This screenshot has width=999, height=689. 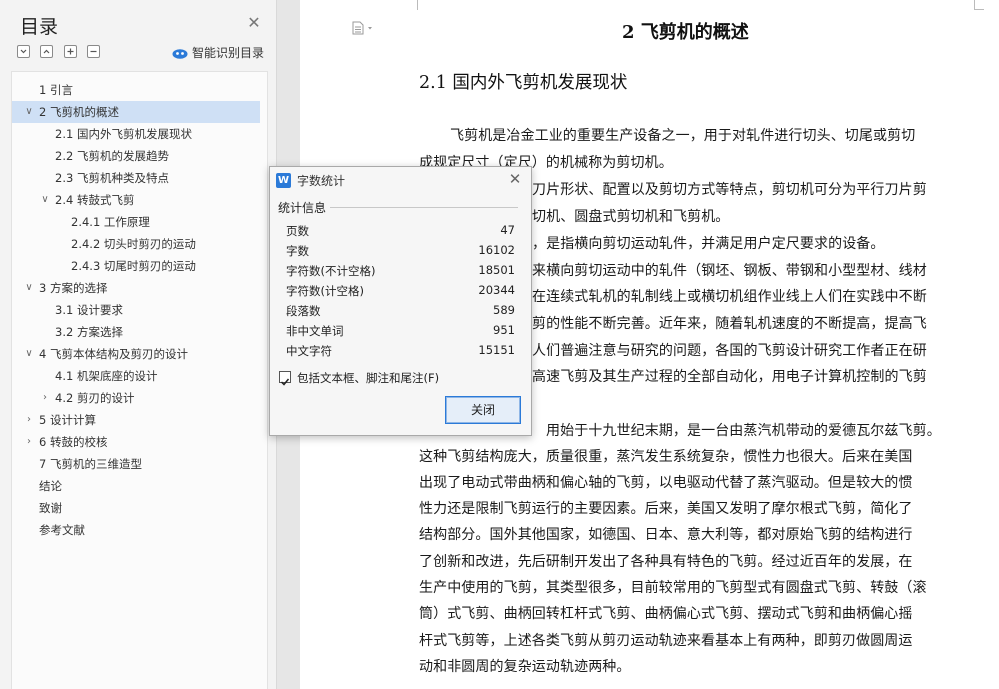 I want to click on toc-close-icon: ✕, so click(x=254, y=23).